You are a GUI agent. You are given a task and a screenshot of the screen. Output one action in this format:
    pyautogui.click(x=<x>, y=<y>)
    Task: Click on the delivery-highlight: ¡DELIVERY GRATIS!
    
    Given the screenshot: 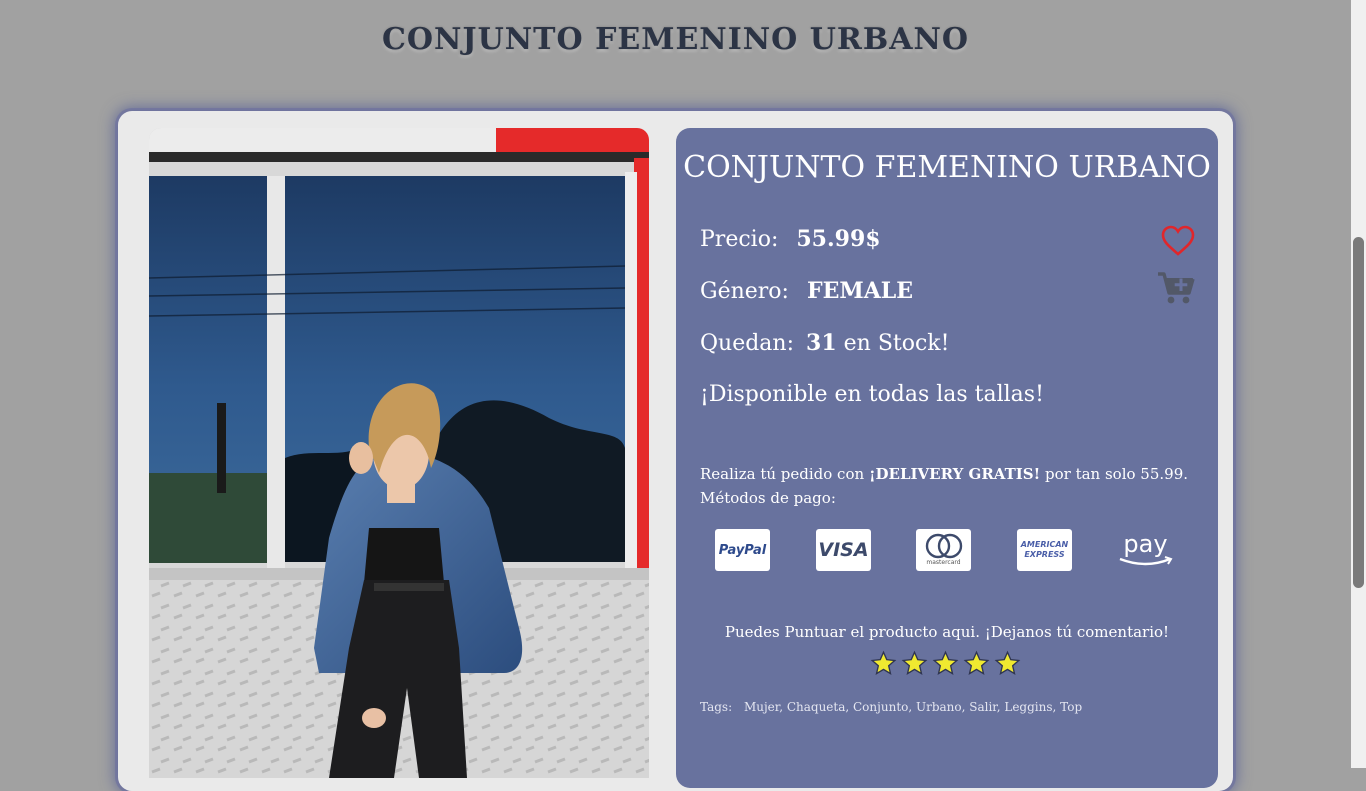 What is the action you would take?
    pyautogui.click(x=954, y=474)
    